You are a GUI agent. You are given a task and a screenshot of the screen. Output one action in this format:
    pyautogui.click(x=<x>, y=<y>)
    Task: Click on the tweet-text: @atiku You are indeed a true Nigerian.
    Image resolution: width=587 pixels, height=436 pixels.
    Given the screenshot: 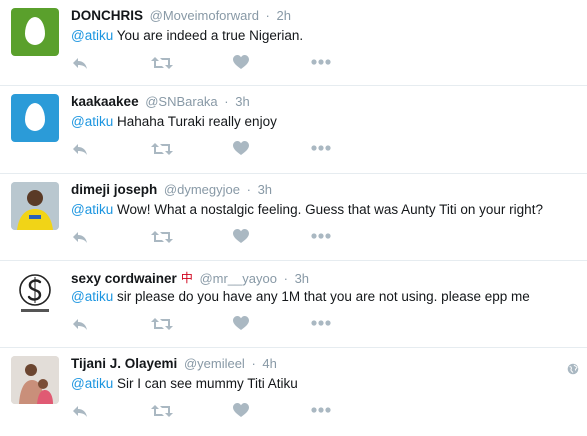 What is the action you would take?
    pyautogui.click(x=187, y=35)
    